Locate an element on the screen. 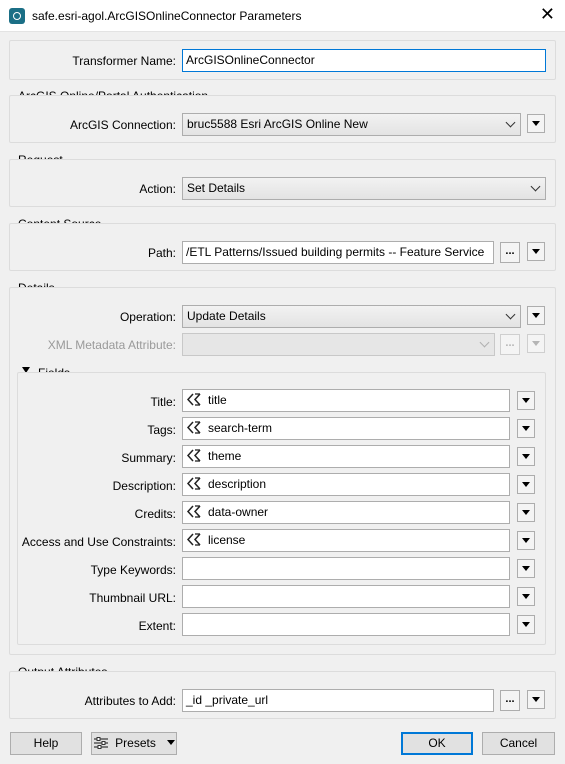 The image size is (565, 764). transformer-name-label: Transformer Name: is located at coordinates (124, 61).